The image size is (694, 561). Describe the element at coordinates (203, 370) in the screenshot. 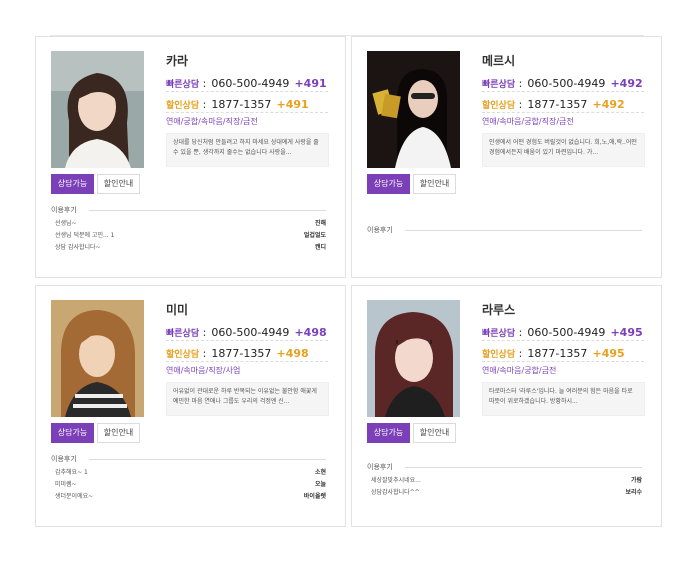

I see `counselor-tags: 연애/속마음/직장/사업` at that location.